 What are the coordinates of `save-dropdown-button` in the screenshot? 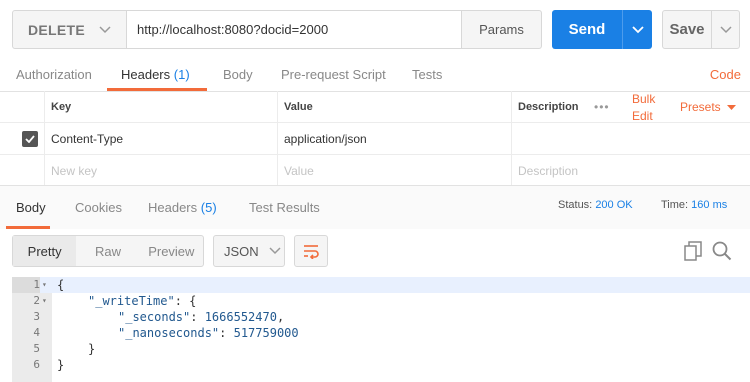 It's located at (725, 29).